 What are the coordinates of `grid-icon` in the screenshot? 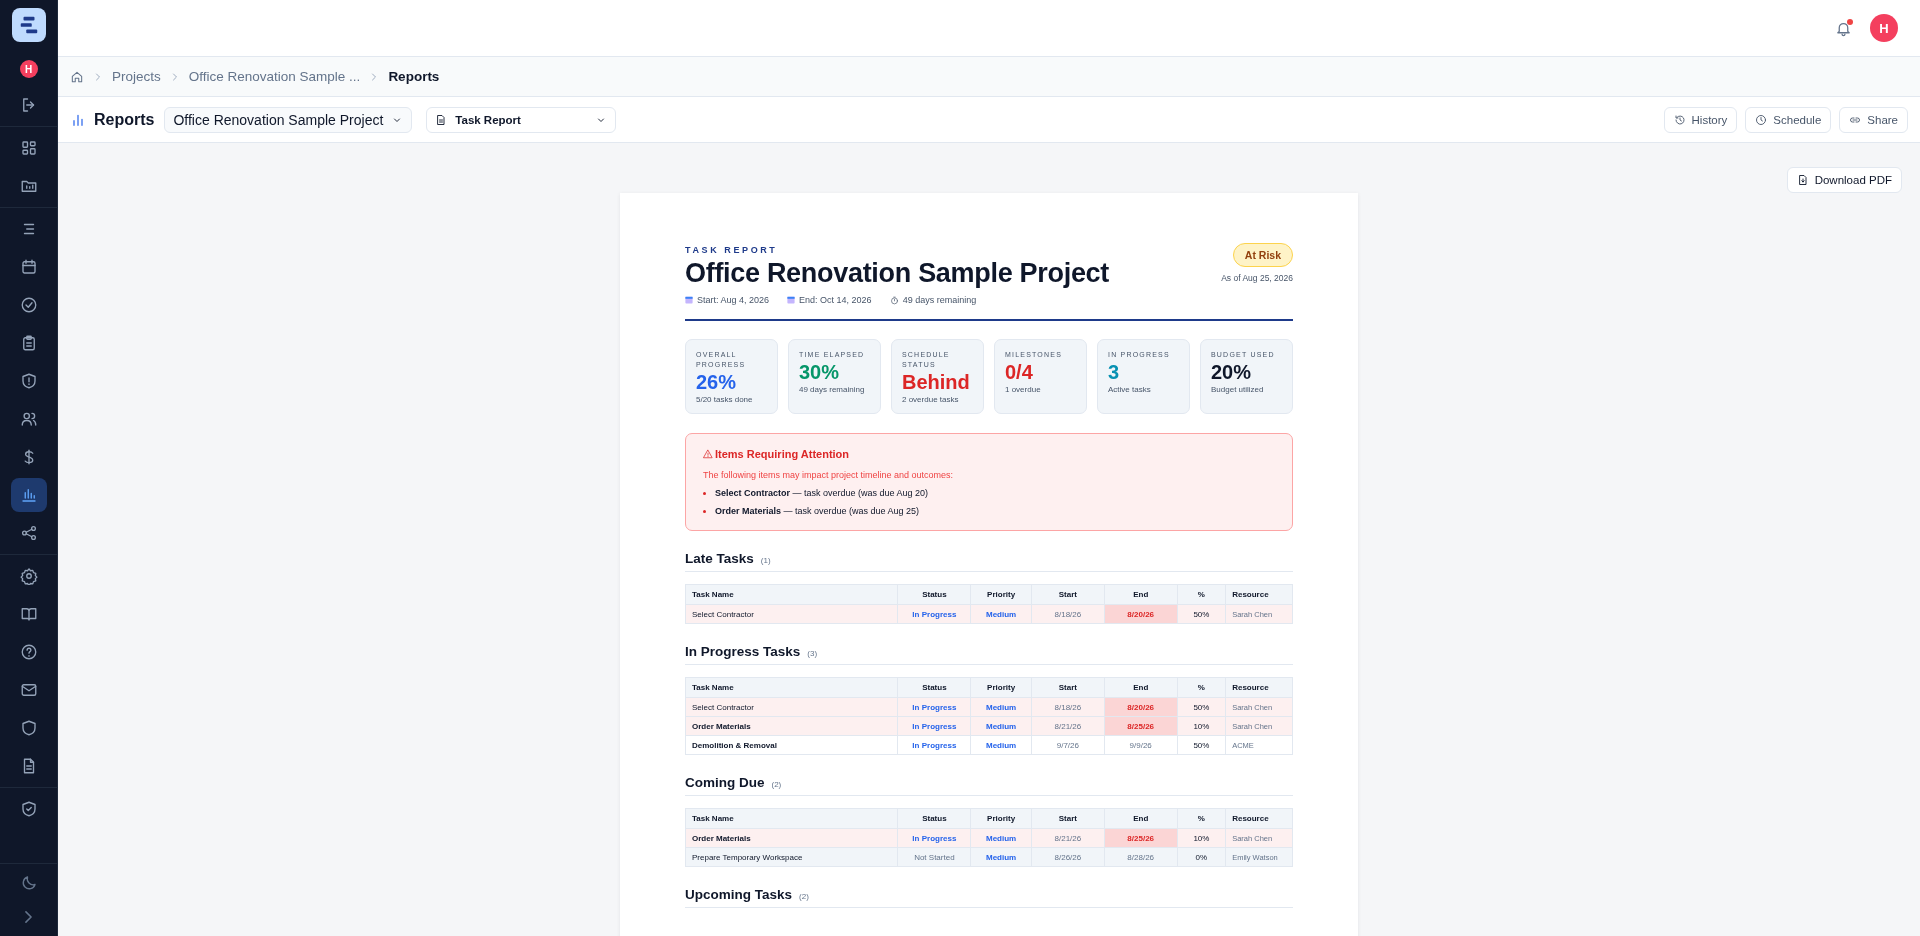 It's located at (28, 148).